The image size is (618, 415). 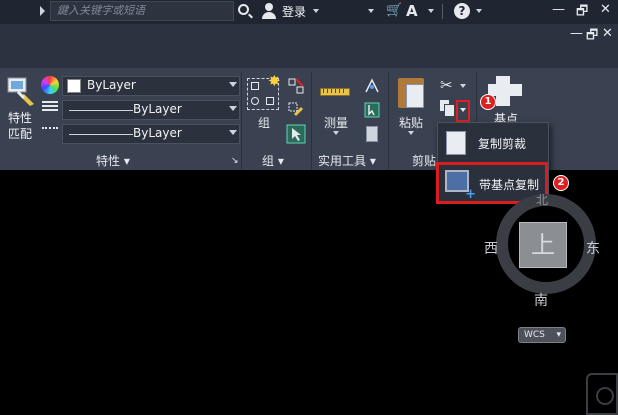 What do you see at coordinates (20, 126) in the screenshot?
I see `match-properties-label: 特性 匹配` at bounding box center [20, 126].